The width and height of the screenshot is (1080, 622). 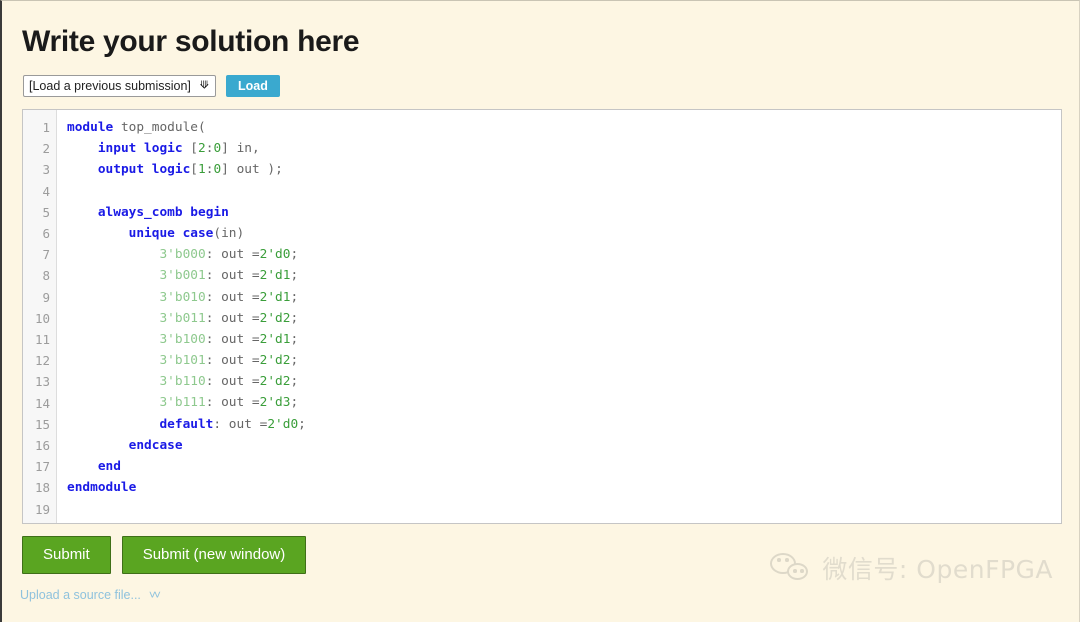 What do you see at coordinates (182, 318) in the screenshot?
I see `code-token: 3'b011` at bounding box center [182, 318].